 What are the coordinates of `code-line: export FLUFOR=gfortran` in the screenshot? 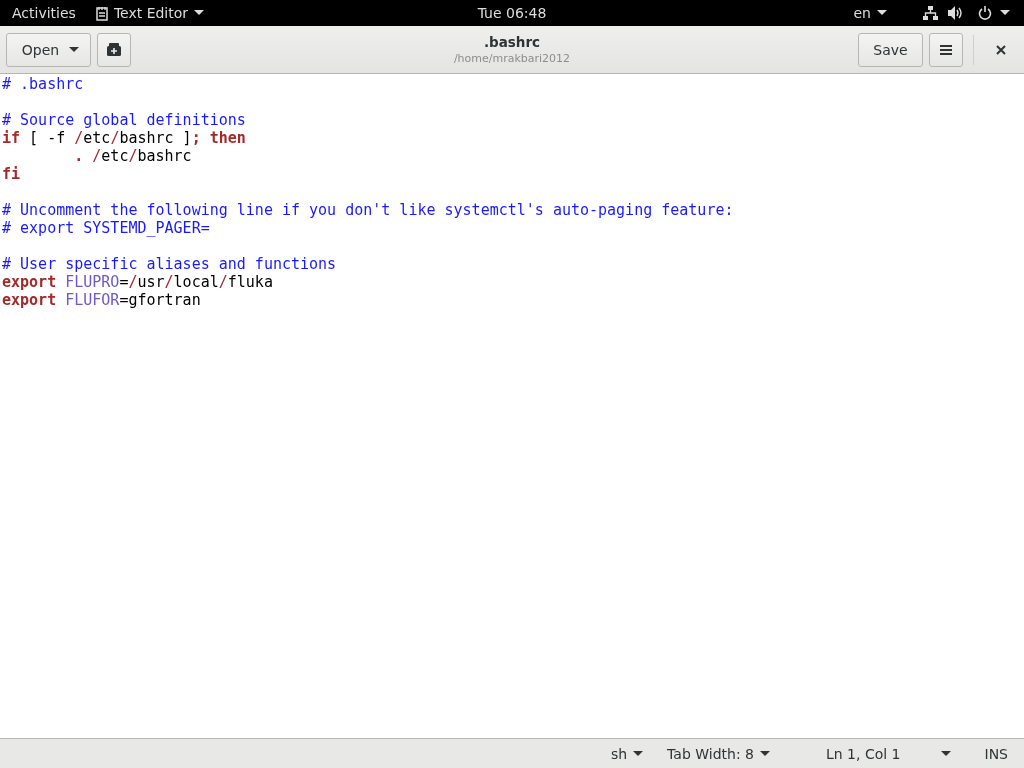 It's located at (101, 300).